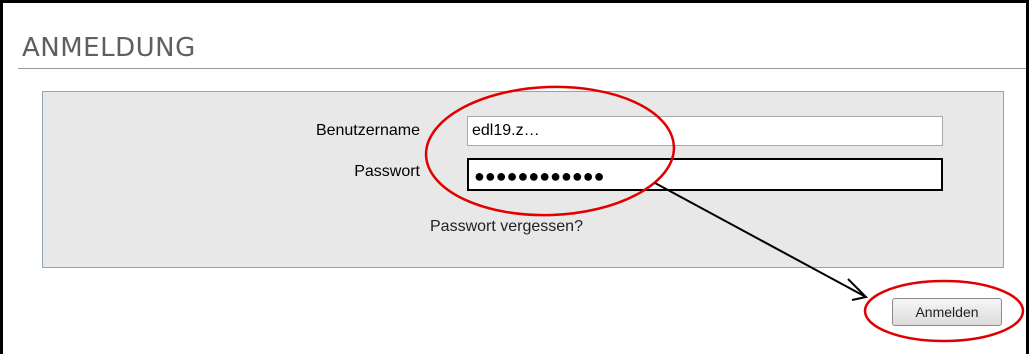 The width and height of the screenshot is (1029, 354). Describe the element at coordinates (109, 48) in the screenshot. I see `page-title: ANMELDUNG` at that location.